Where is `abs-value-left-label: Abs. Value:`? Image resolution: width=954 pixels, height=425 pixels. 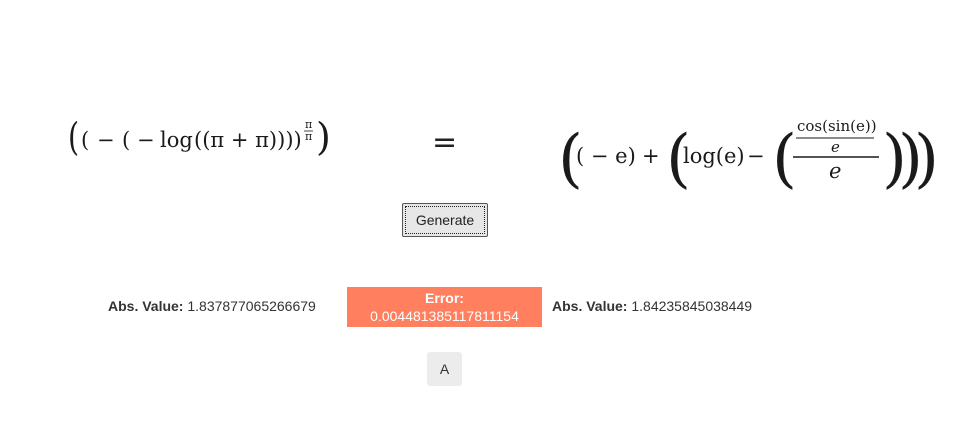
abs-value-left-label: Abs. Value: is located at coordinates (146, 306).